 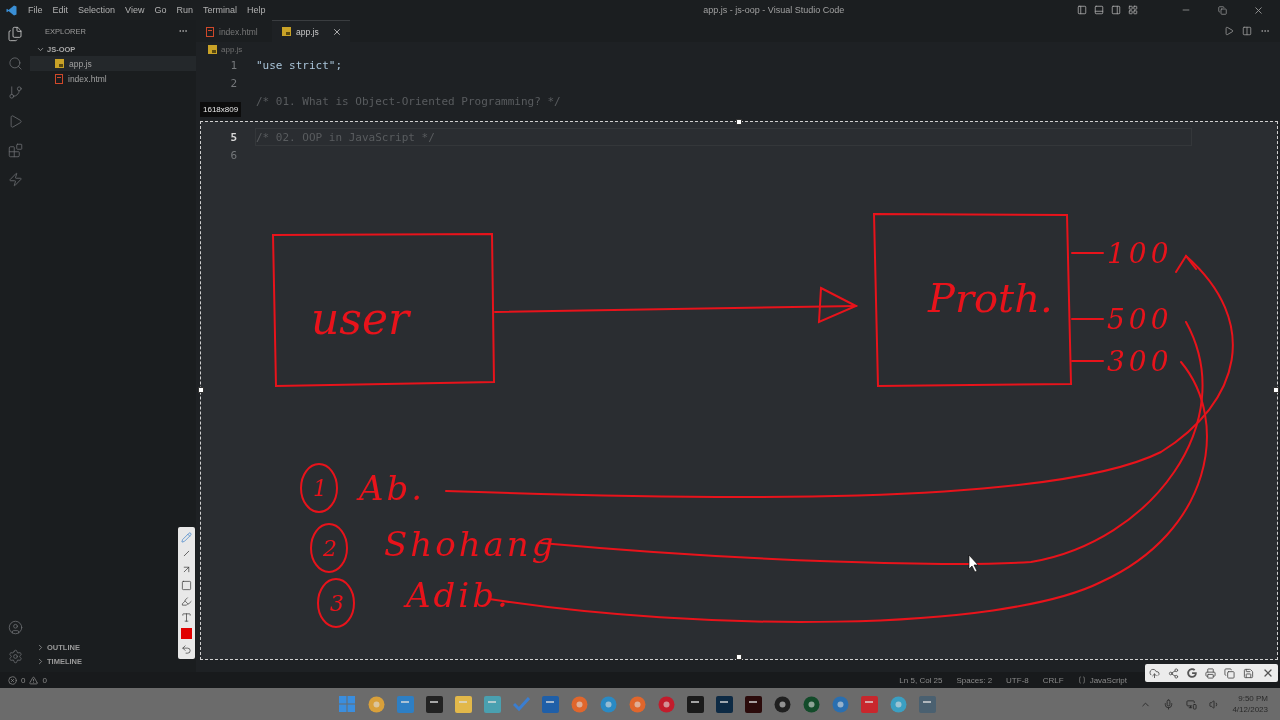 I want to click on menu-item: View, so click(x=135, y=10).